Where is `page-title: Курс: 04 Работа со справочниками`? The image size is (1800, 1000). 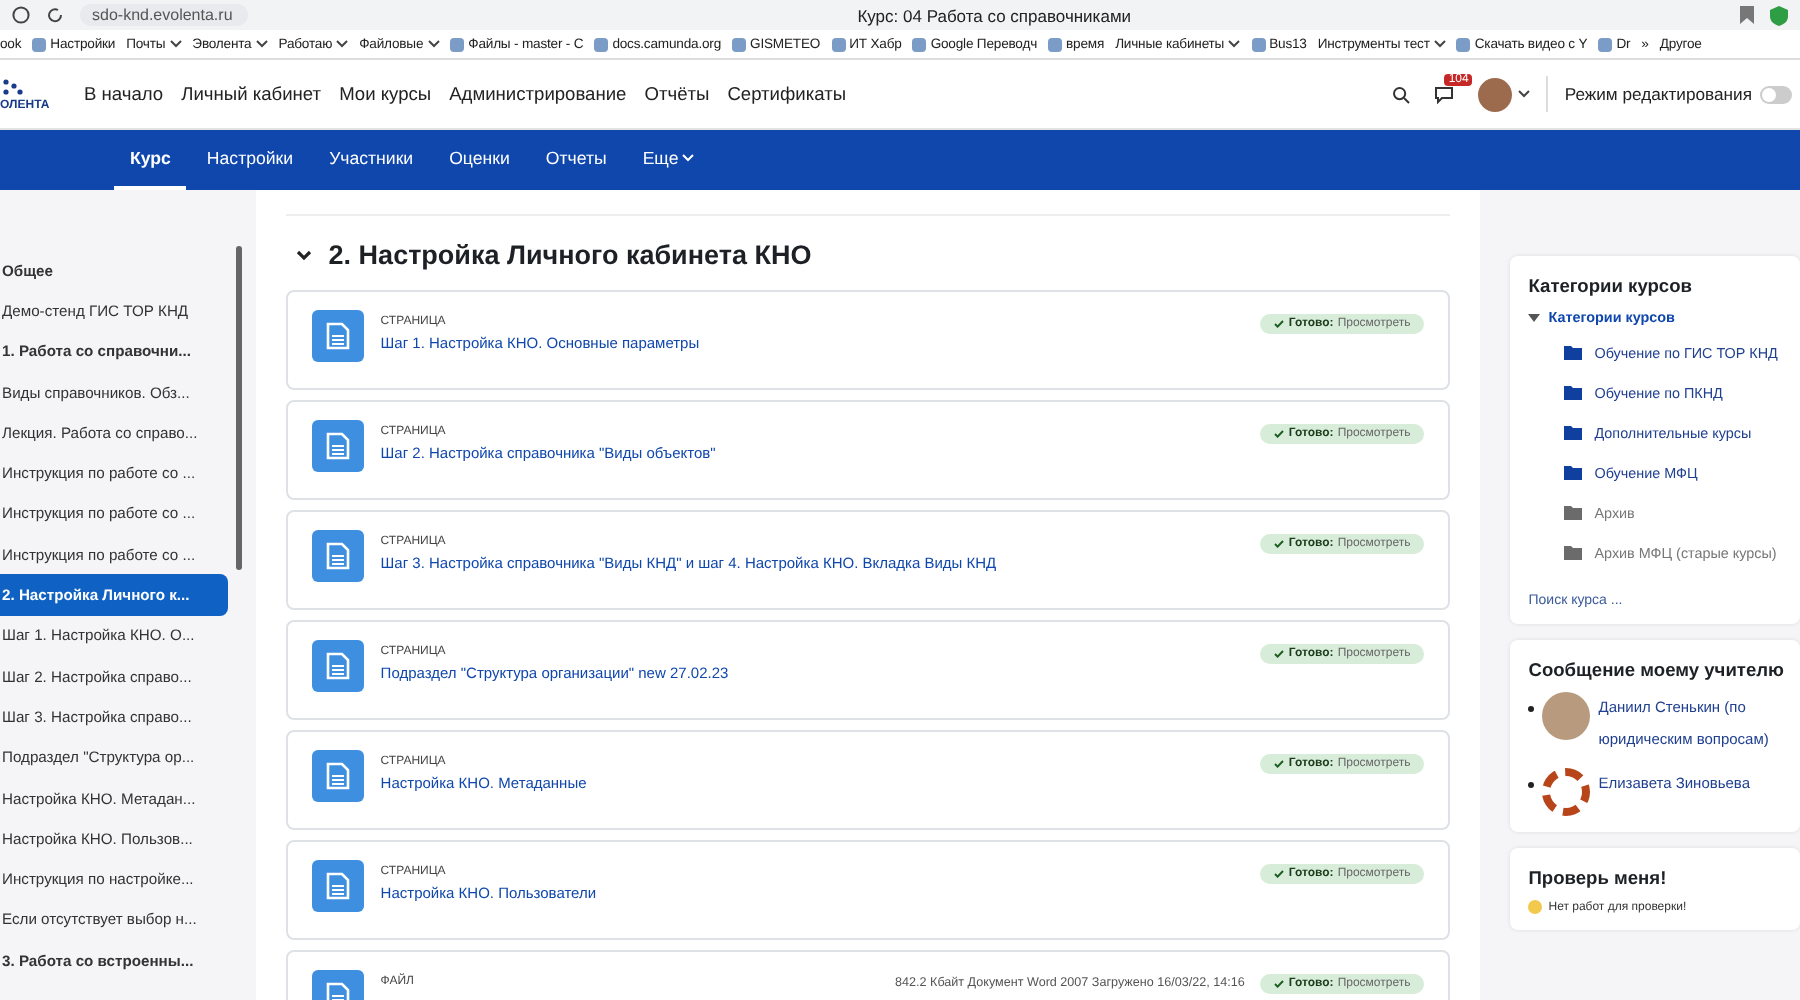
page-title: Курс: 04 Работа со справочниками is located at coordinates (994, 15).